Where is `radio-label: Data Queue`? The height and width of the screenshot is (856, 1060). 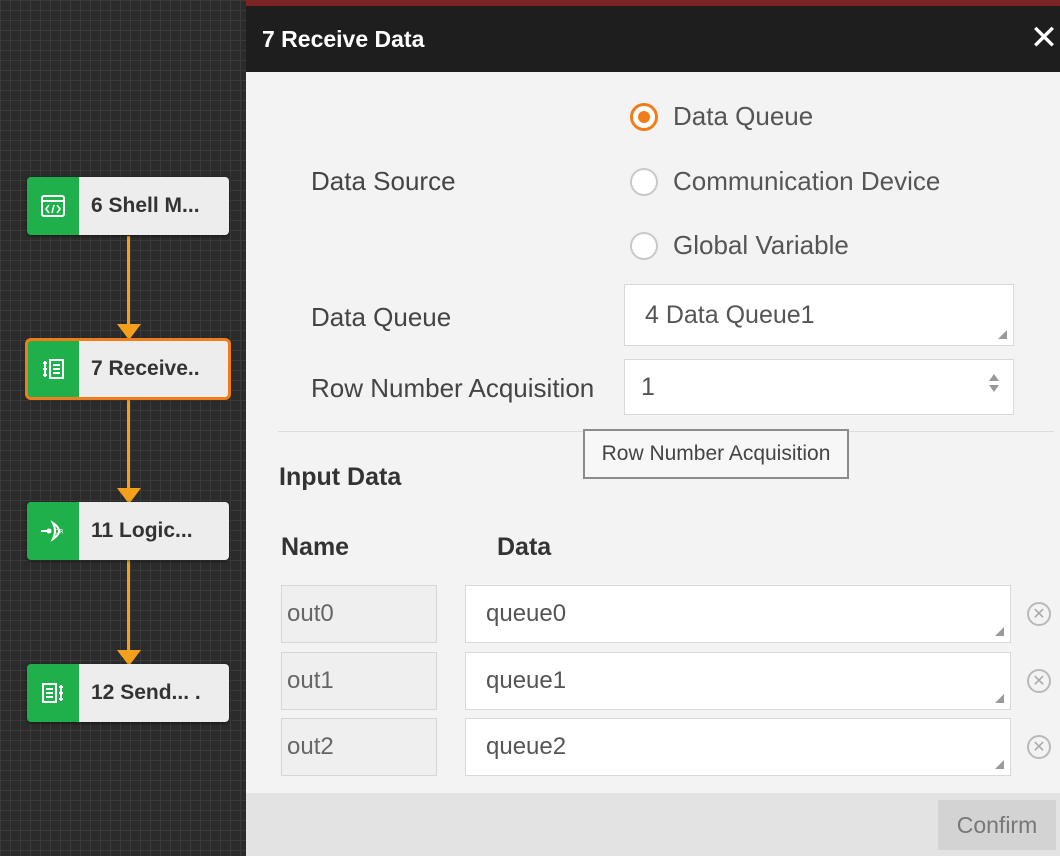 radio-label: Data Queue is located at coordinates (743, 116).